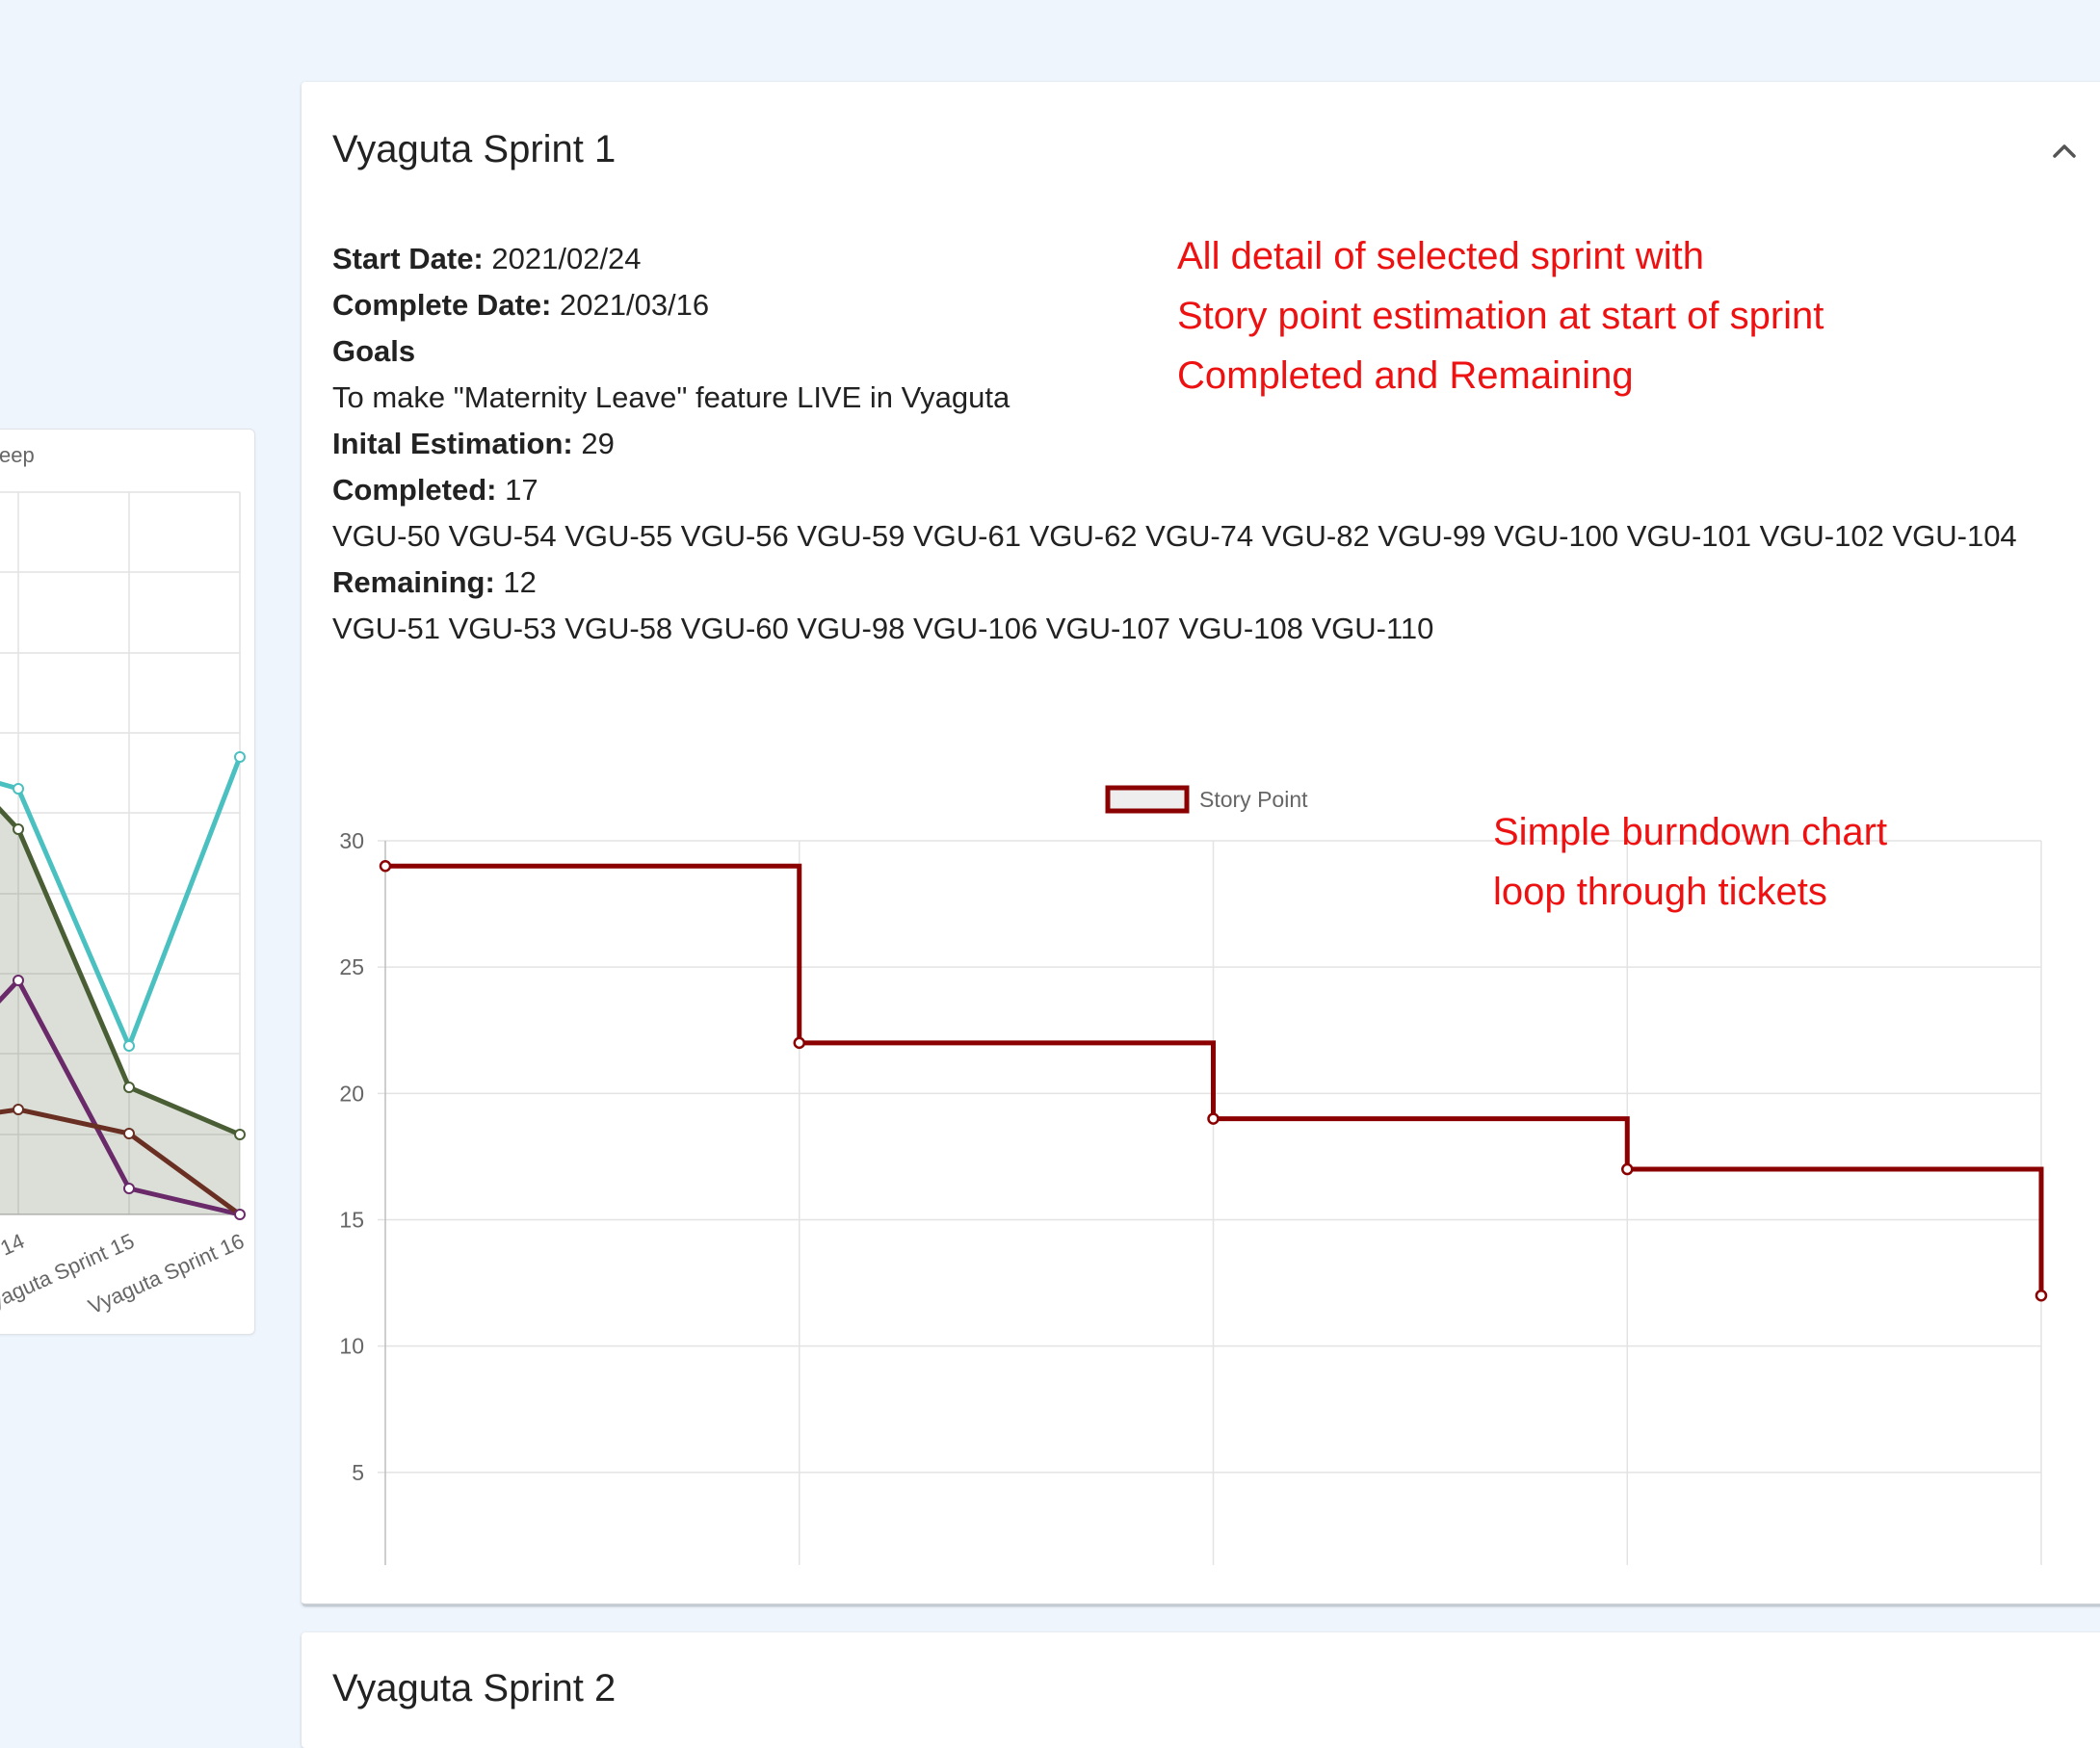  Describe the element at coordinates (351, 1093) in the screenshot. I see `y-tick-label: 20` at that location.